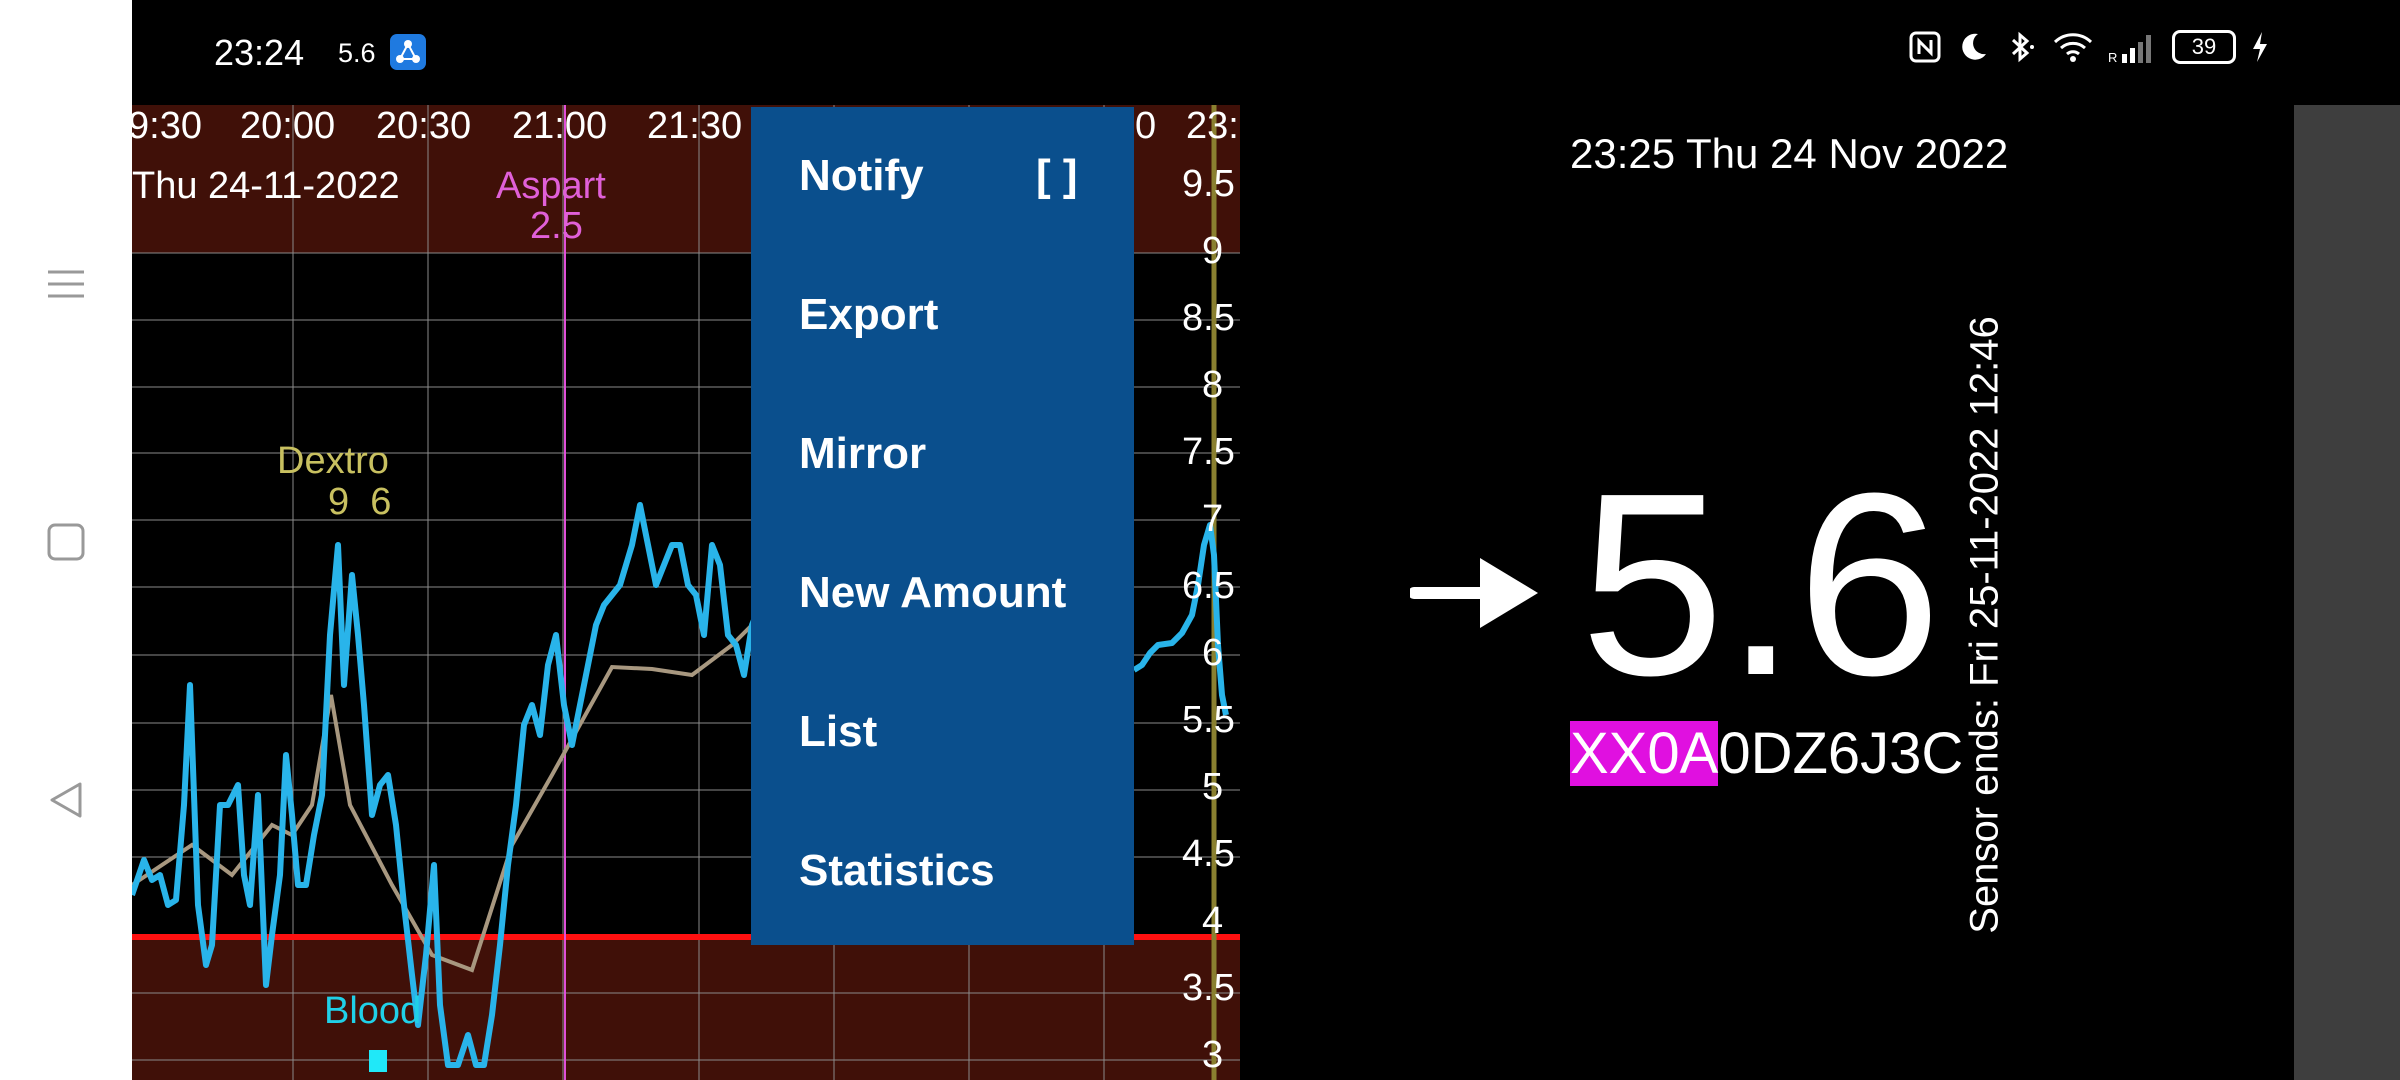  I want to click on sensor-serial-highlight: XX0A, so click(1644, 753).